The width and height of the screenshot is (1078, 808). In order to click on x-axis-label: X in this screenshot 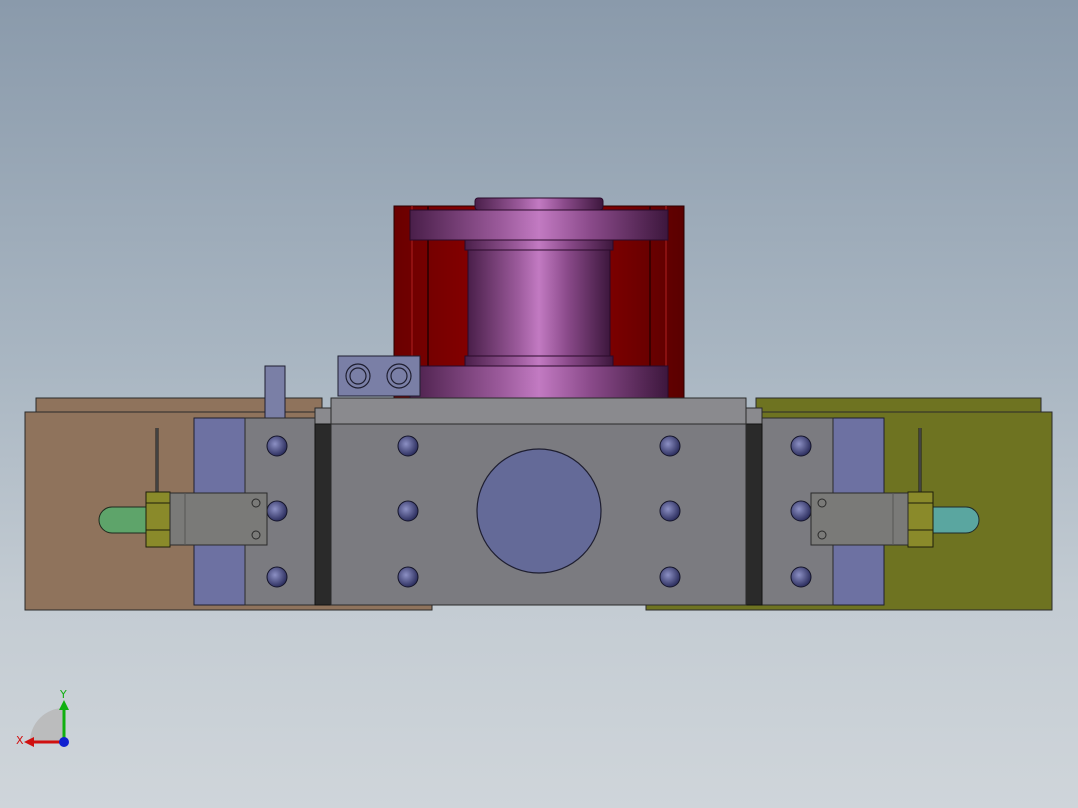, I will do `click(20, 740)`.